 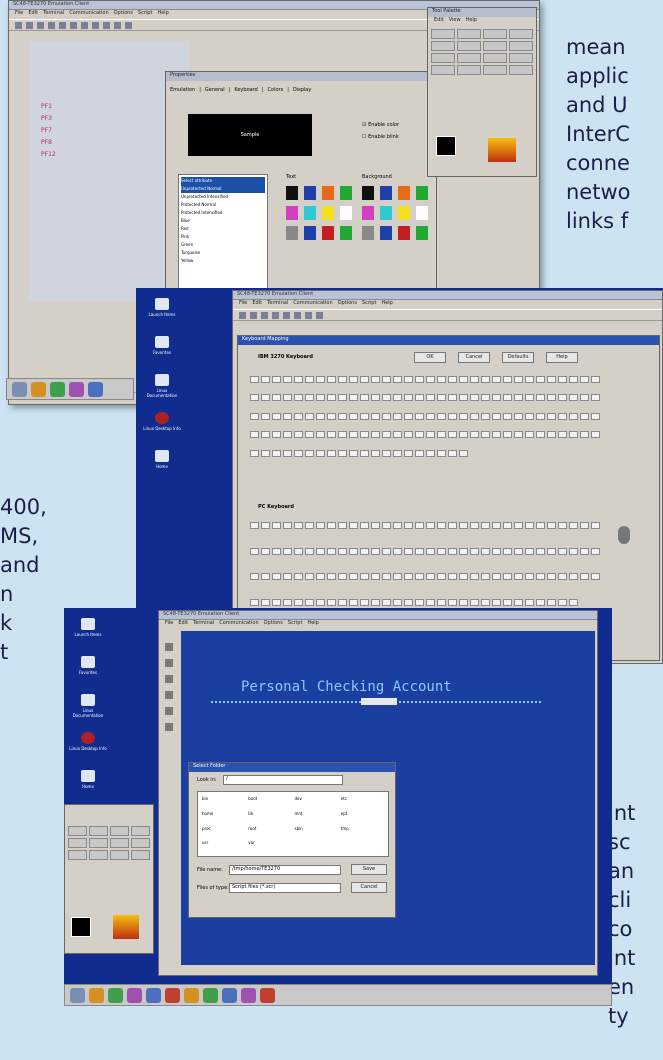 What do you see at coordinates (562, 357) in the screenshot?
I see `help-button: Help` at bounding box center [562, 357].